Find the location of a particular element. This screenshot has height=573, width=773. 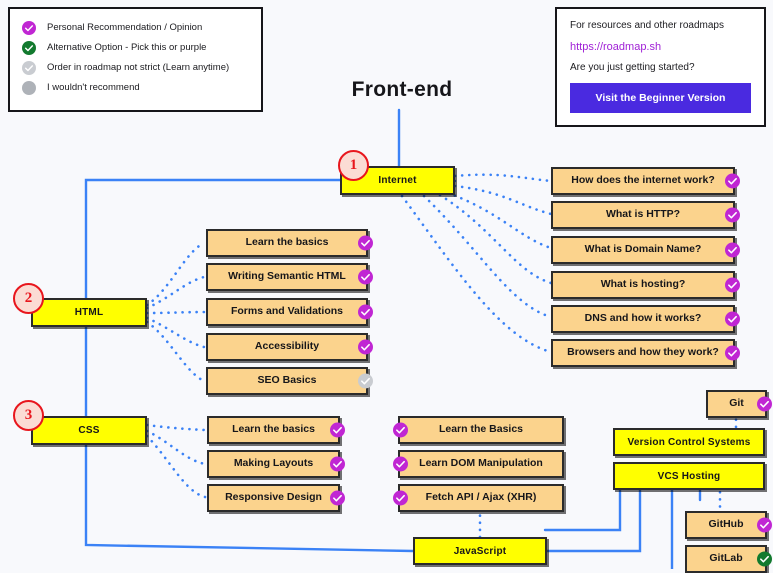

topic-seo-basics: SEO Basics is located at coordinates (289, 381).